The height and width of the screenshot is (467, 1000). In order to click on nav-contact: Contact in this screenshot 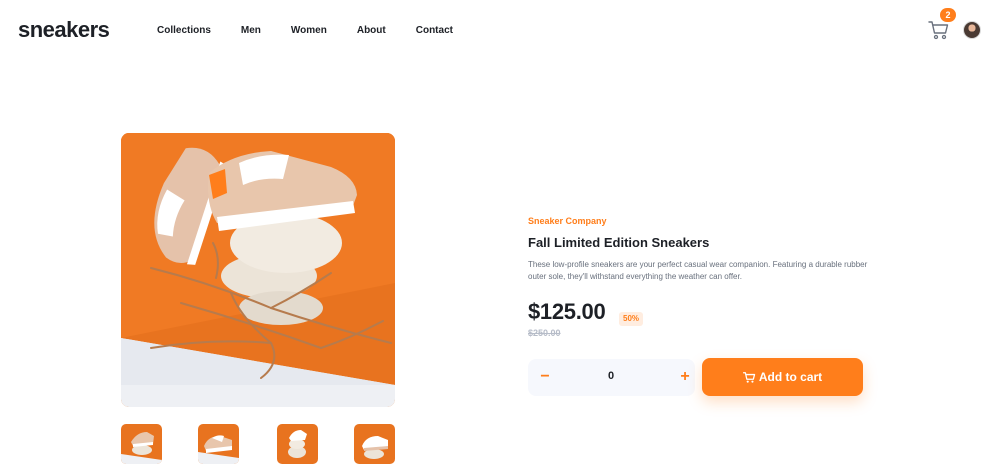, I will do `click(434, 30)`.